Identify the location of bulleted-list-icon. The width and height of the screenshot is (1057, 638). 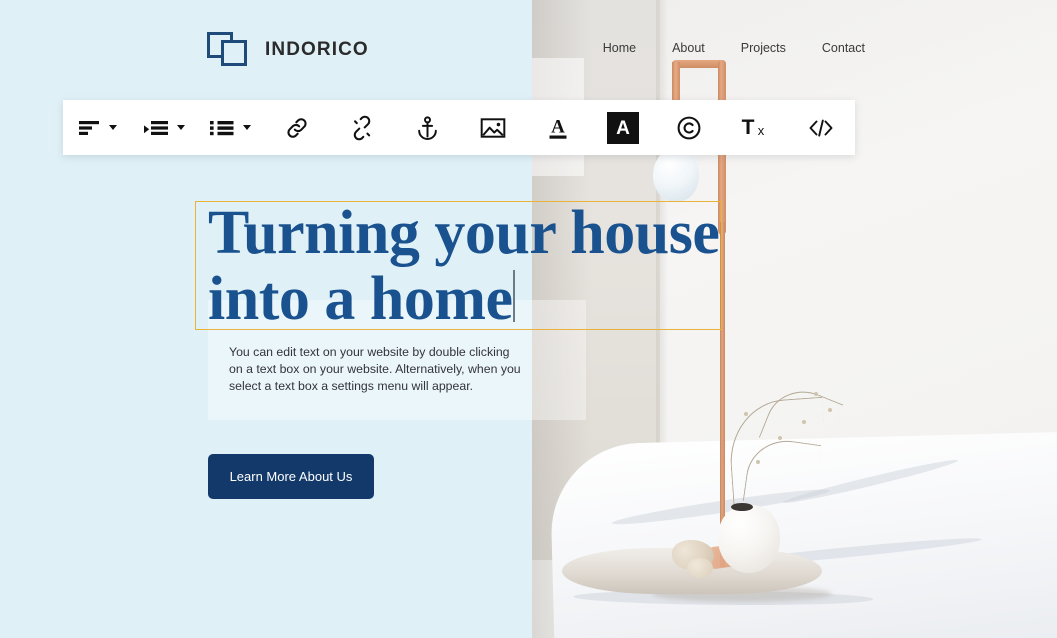
(231, 127).